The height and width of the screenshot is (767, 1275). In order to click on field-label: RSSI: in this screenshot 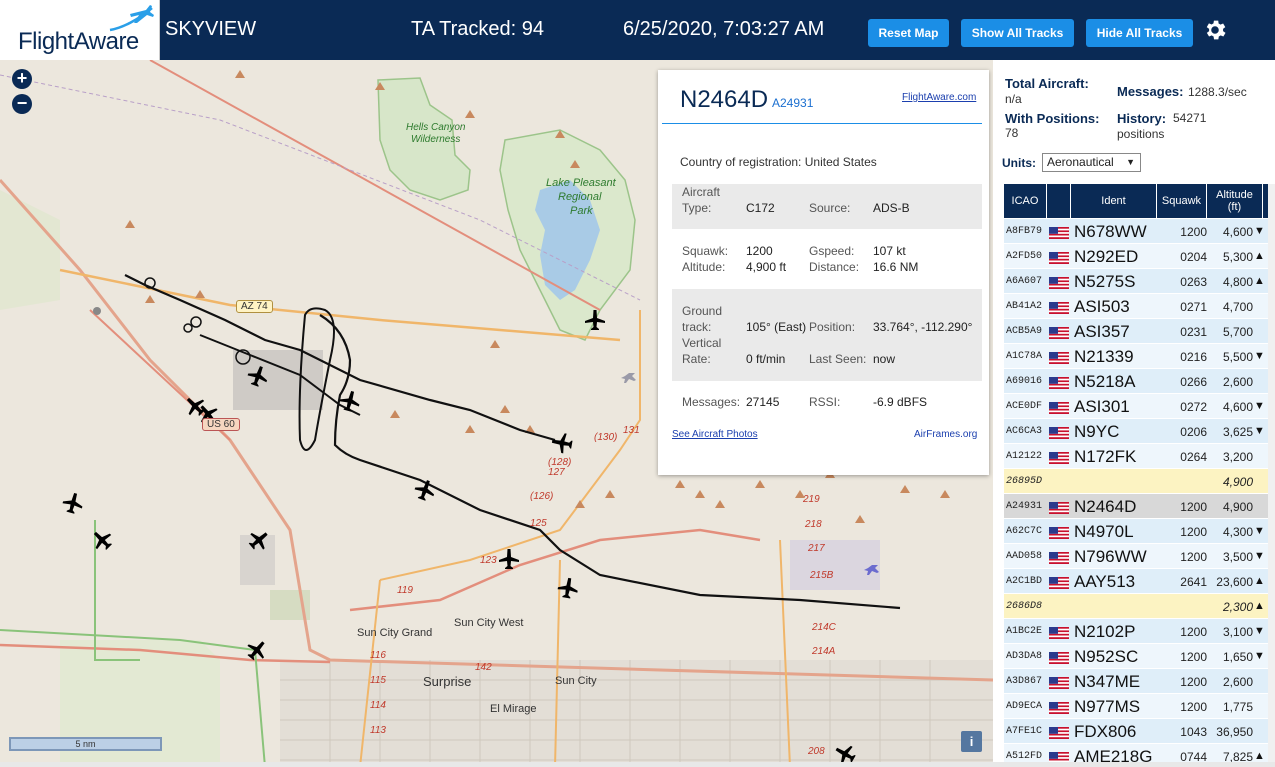, I will do `click(825, 402)`.